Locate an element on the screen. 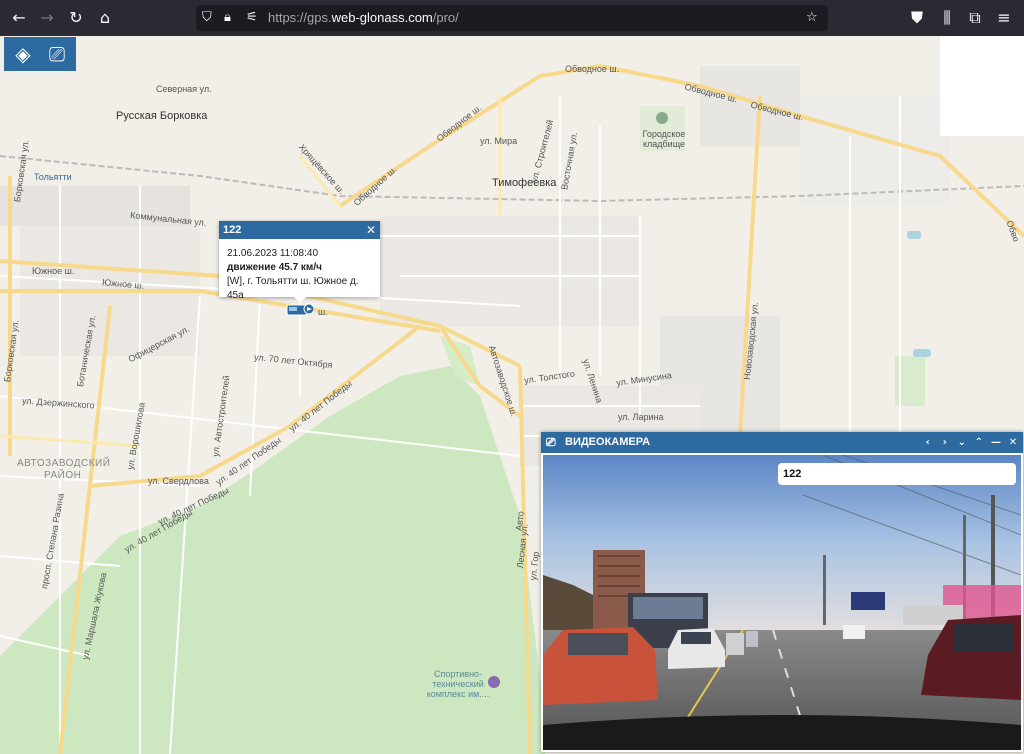 The image size is (1024, 754). expand-down-button: ⌄ is located at coordinates (962, 442).